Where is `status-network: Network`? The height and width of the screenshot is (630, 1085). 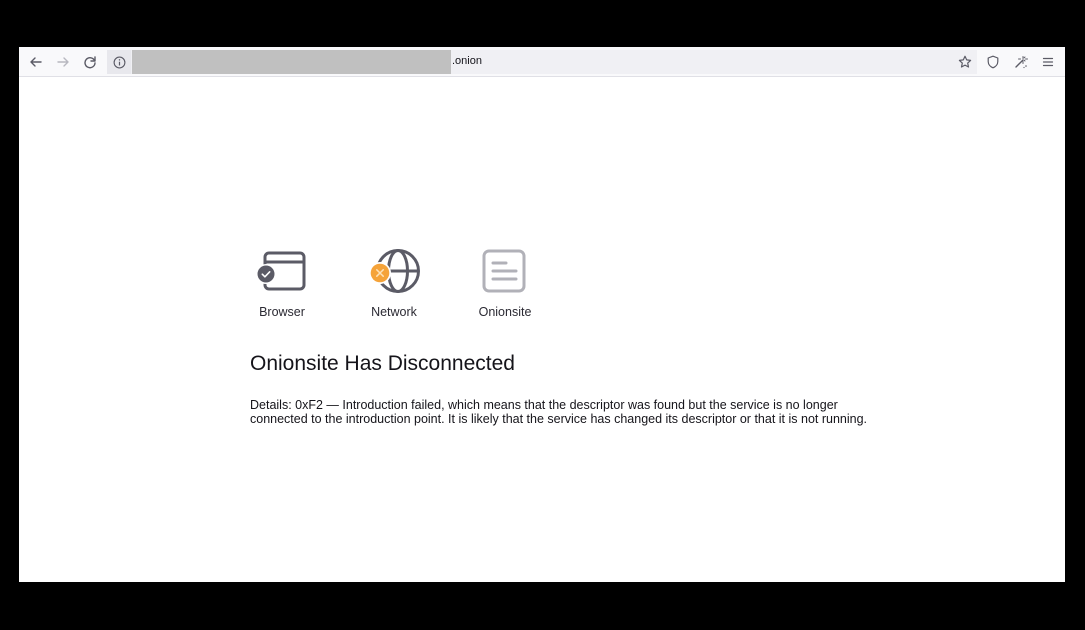 status-network: Network is located at coordinates (394, 283).